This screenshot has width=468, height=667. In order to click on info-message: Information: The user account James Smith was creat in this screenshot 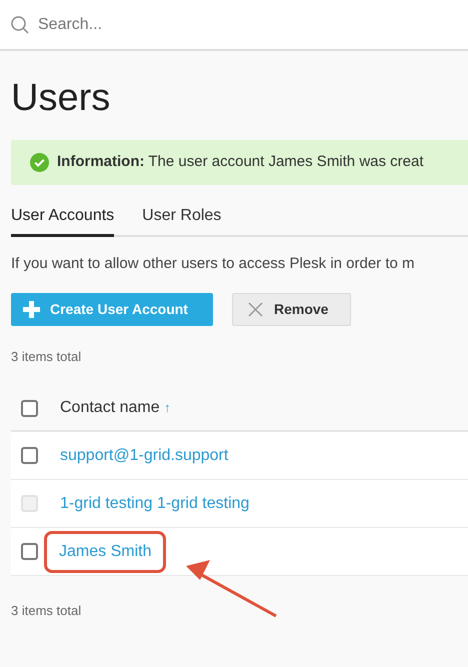, I will do `click(240, 162)`.